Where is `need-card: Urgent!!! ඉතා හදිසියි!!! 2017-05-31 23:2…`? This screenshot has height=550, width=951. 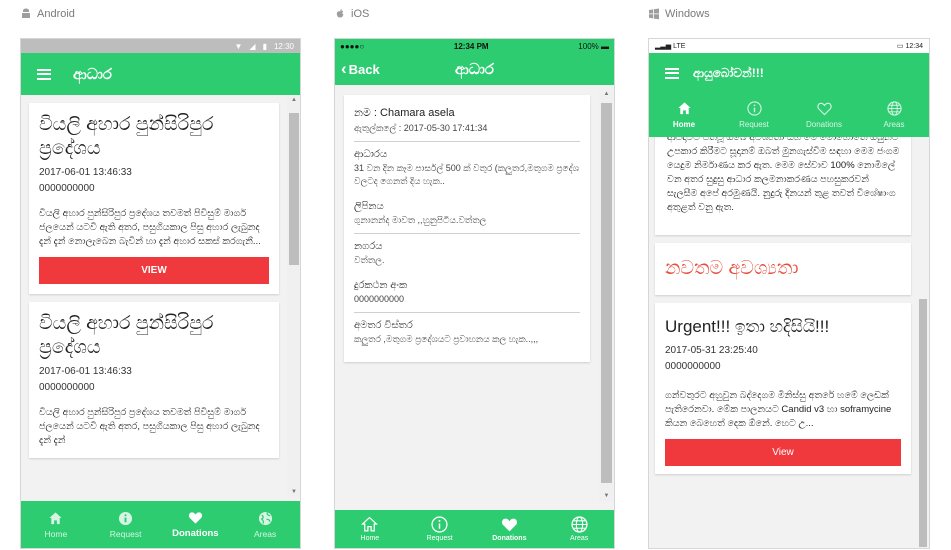 need-card: Urgent!!! ඉතා හදිසියි!!! 2017-05-31 23:2… is located at coordinates (783, 388).